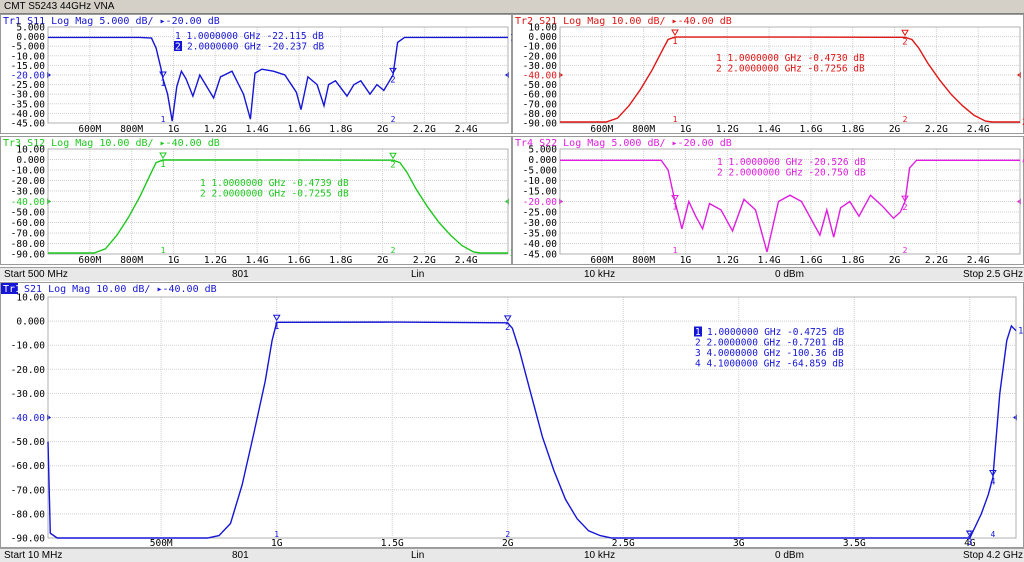  Describe the element at coordinates (36, 274) in the screenshot. I see `status-start: Start 500 MHz` at that location.